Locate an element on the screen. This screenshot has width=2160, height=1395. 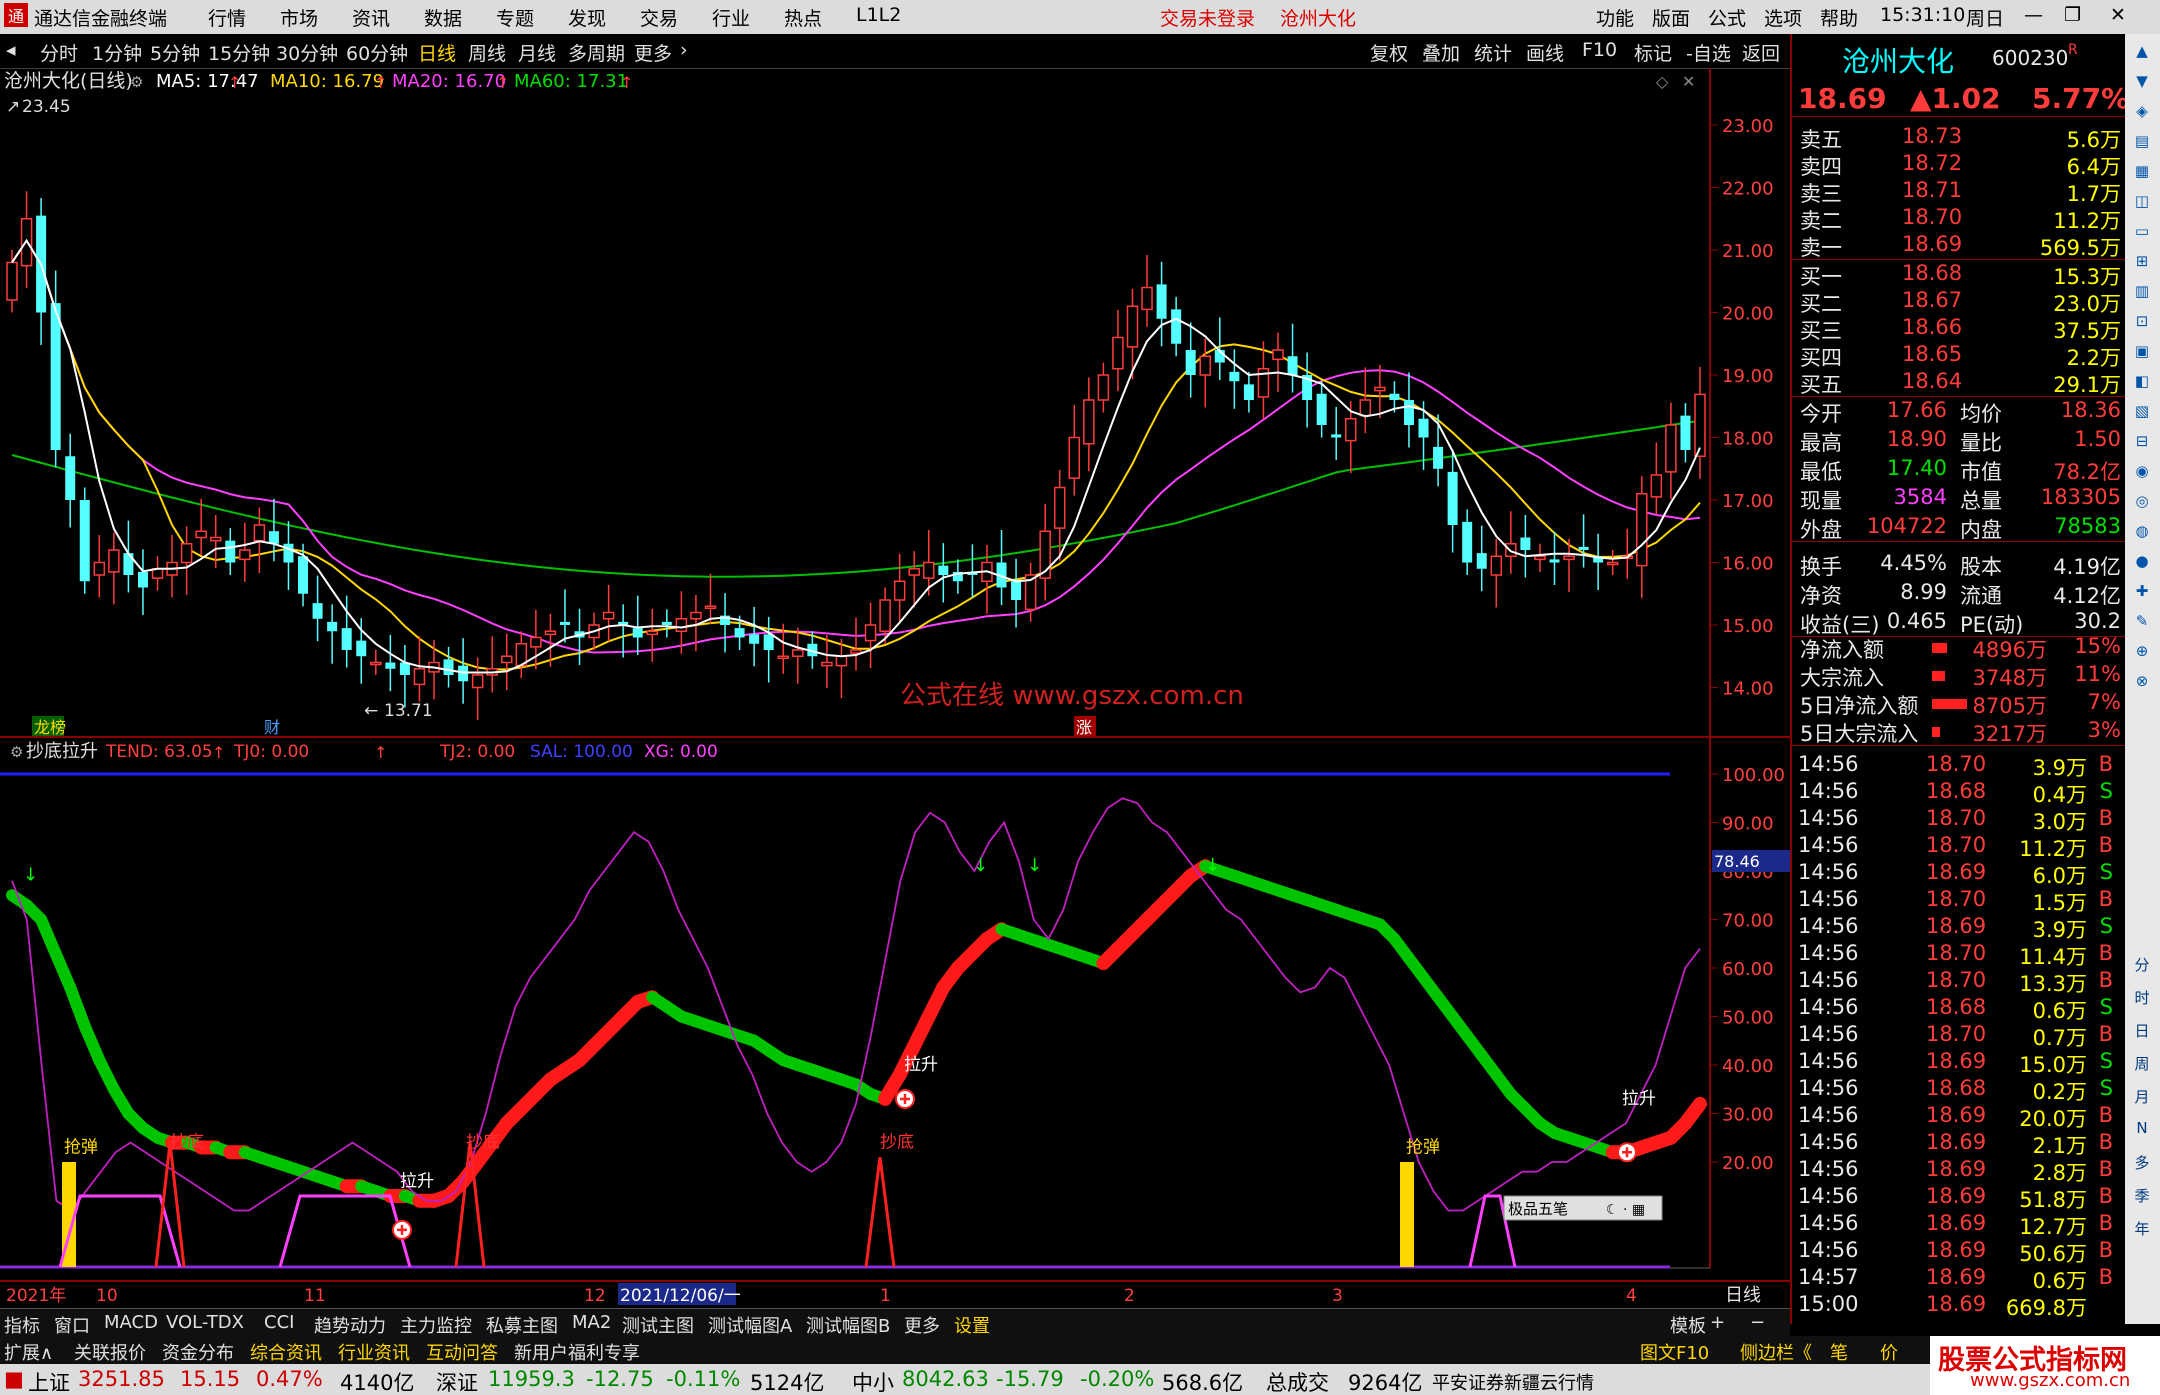
close-icon: ✕ is located at coordinates (2118, 15).